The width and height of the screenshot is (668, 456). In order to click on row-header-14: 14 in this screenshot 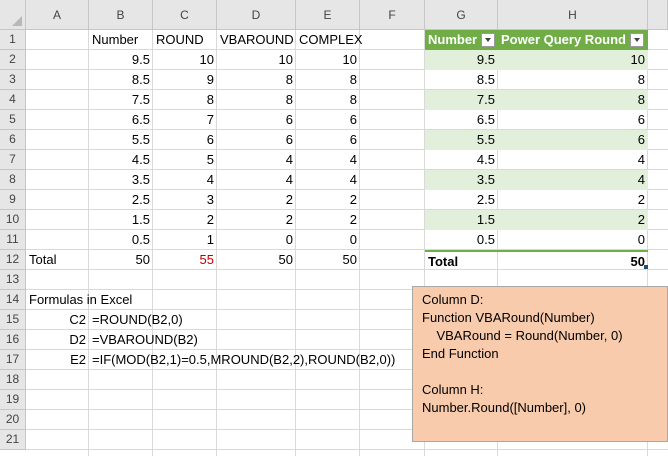, I will do `click(13, 300)`.